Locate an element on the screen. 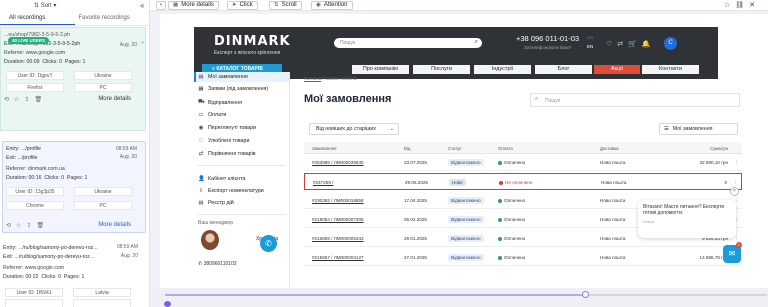 This screenshot has width=768, height=307. filter-icon: ☰ is located at coordinates (666, 129).